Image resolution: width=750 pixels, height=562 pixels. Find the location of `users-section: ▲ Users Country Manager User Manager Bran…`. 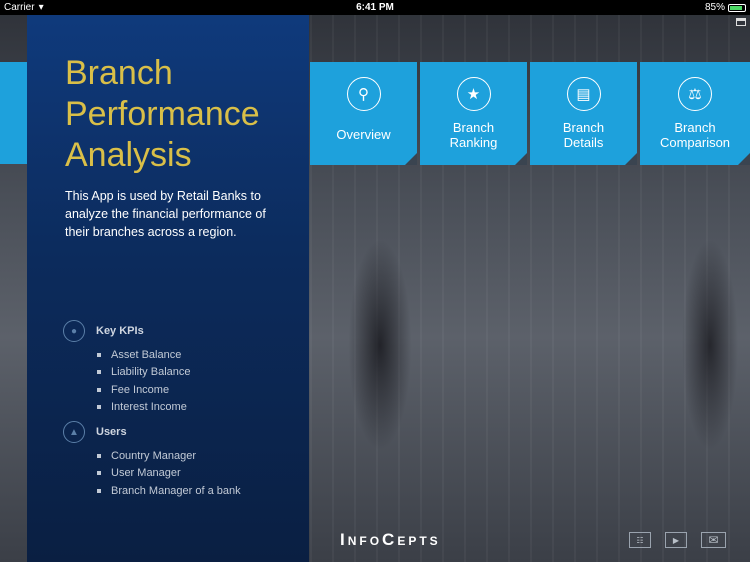

users-section: ▲ Users Country Manager User Manager Bran… is located at coordinates (152, 460).